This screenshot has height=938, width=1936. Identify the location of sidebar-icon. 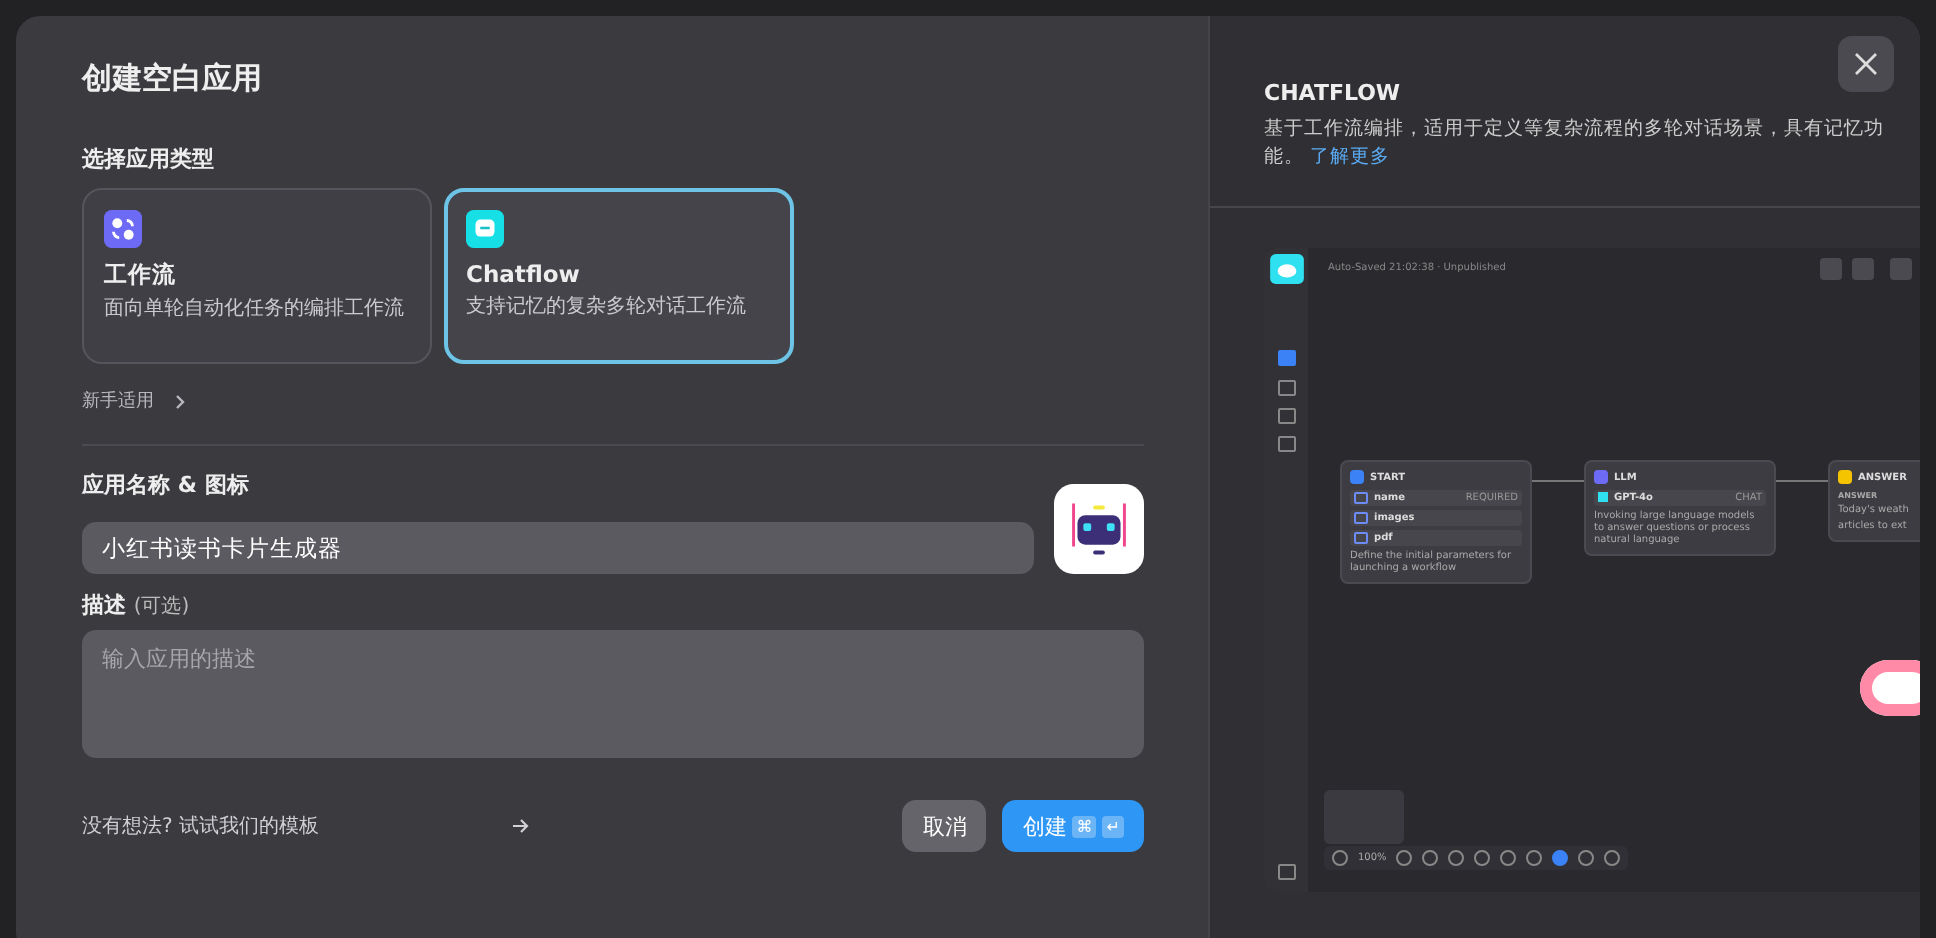
(1287, 872).